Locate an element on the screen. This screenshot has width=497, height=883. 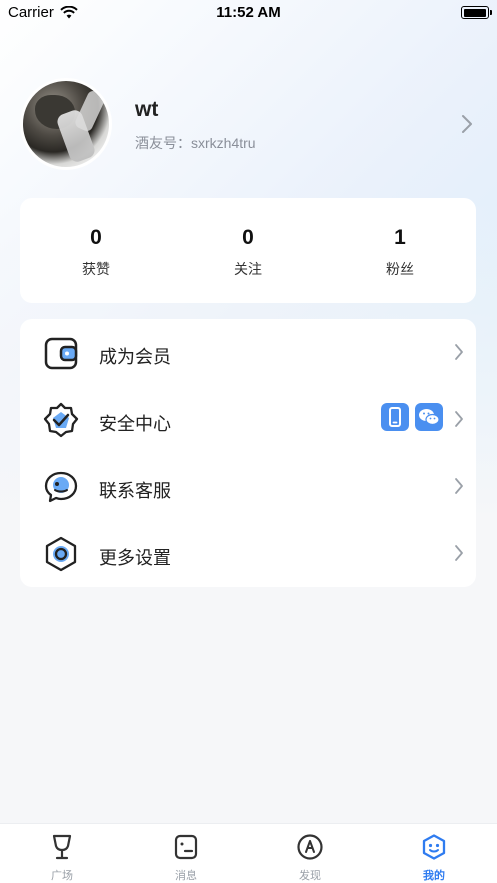
compass-icon is located at coordinates (310, 847).